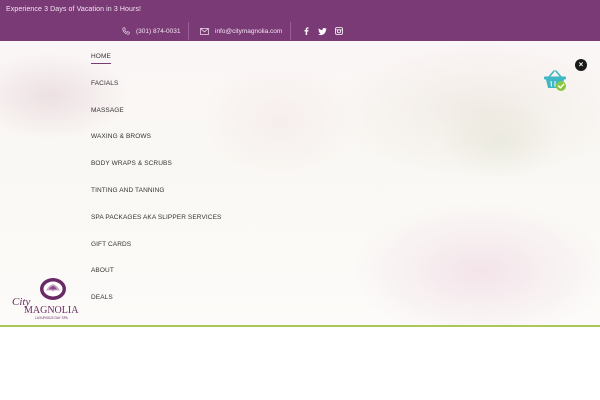 The width and height of the screenshot is (600, 400). I want to click on header-bottom-border, so click(300, 326).